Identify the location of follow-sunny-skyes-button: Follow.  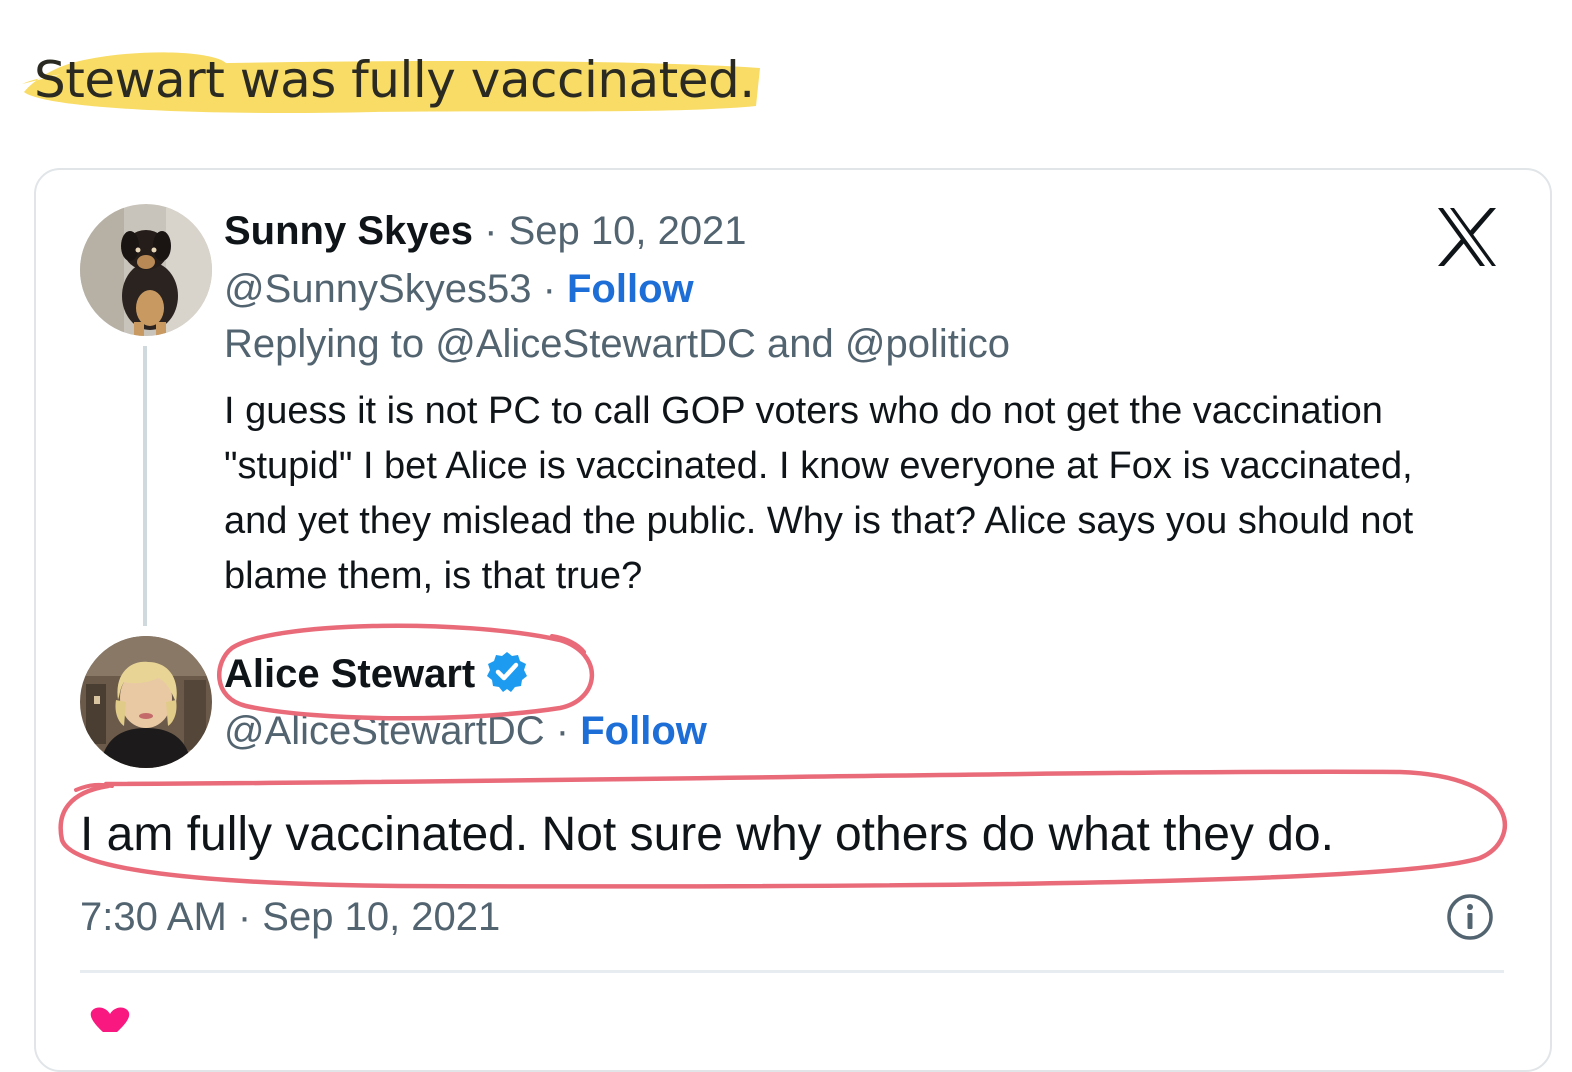
(630, 289).